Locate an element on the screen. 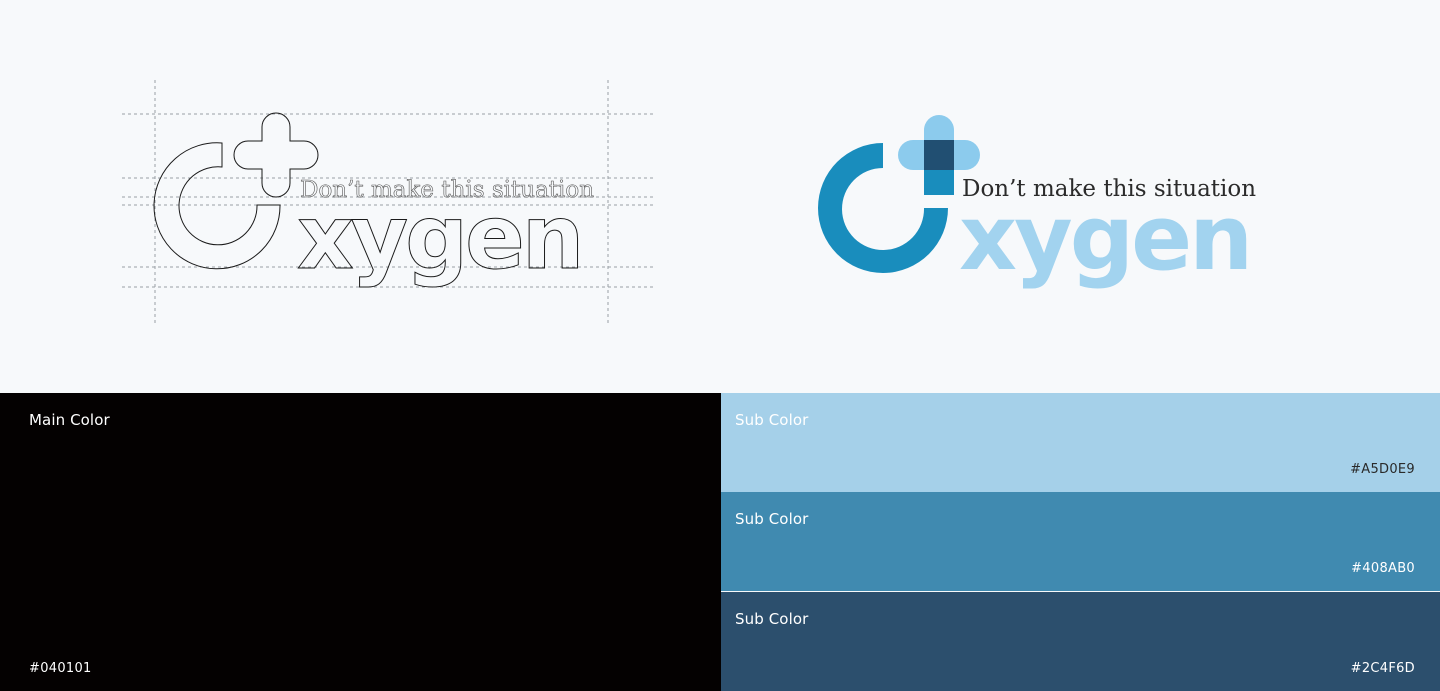  sub-color-hex: #408AB0 is located at coordinates (1383, 569).